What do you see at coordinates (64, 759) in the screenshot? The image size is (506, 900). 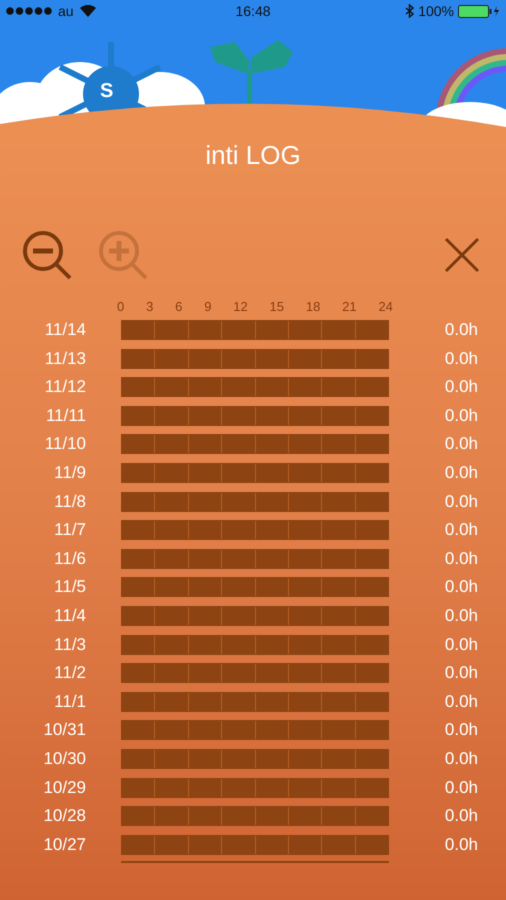 I see `date-label: 10/30` at bounding box center [64, 759].